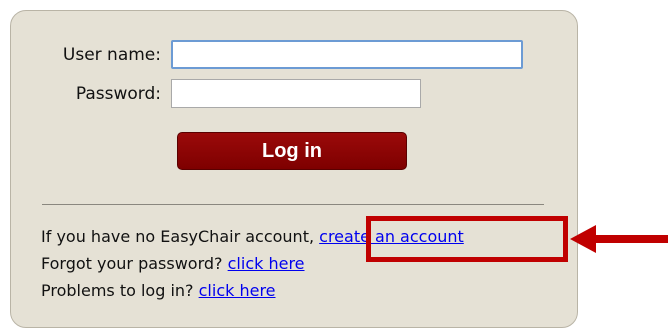 The image size is (668, 328). I want to click on no-account-text: If you have no EasyChair account,, so click(180, 236).